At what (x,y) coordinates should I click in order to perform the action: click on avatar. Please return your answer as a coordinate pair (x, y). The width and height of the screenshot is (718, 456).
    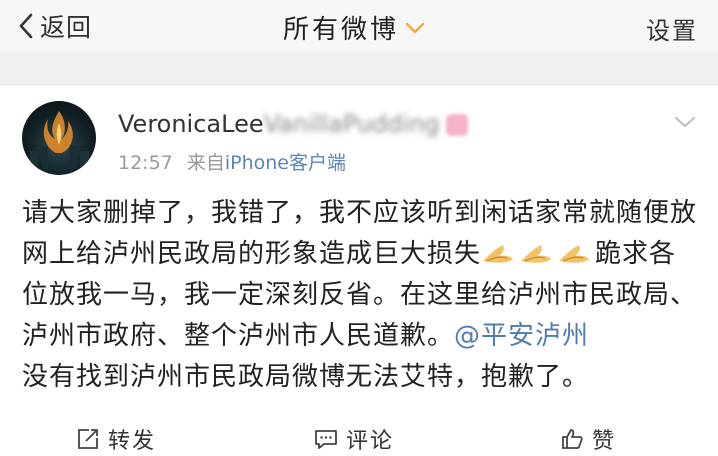
    Looking at the image, I should click on (59, 138).